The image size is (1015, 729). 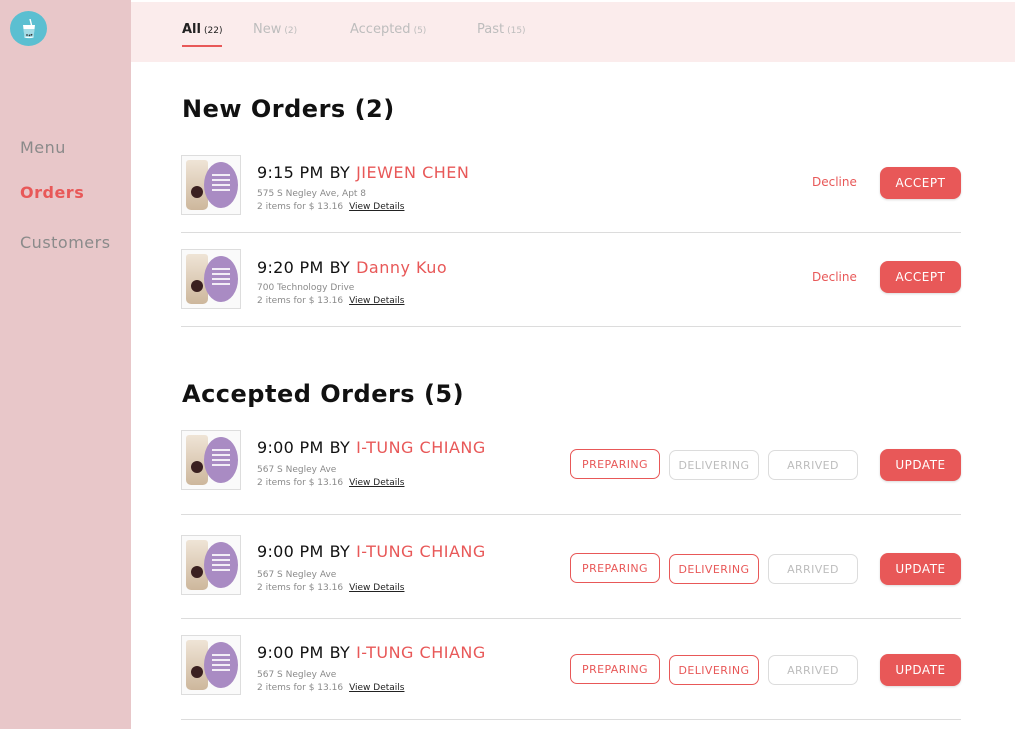 I want to click on sidebar-item-orders: Orders, so click(x=52, y=192).